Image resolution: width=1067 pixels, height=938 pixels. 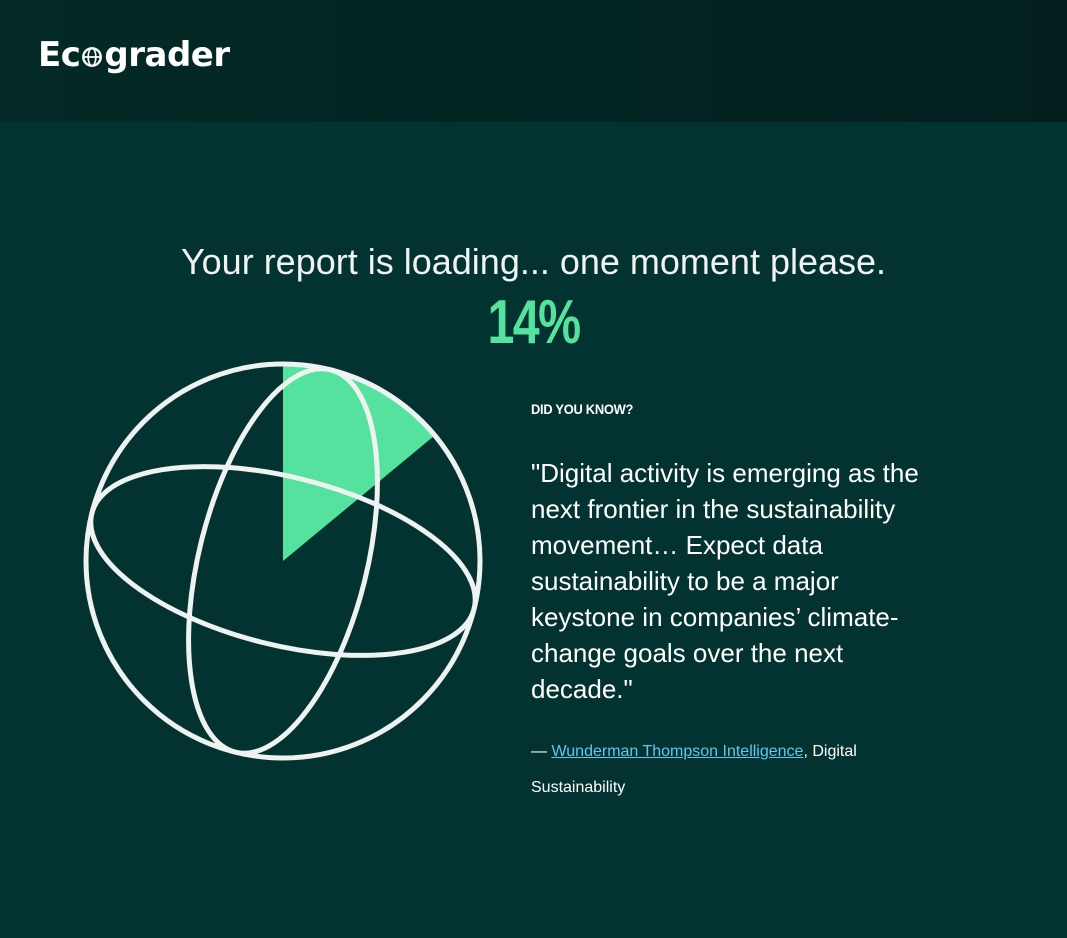 What do you see at coordinates (167, 55) in the screenshot?
I see `logo-text-suffix: grader` at bounding box center [167, 55].